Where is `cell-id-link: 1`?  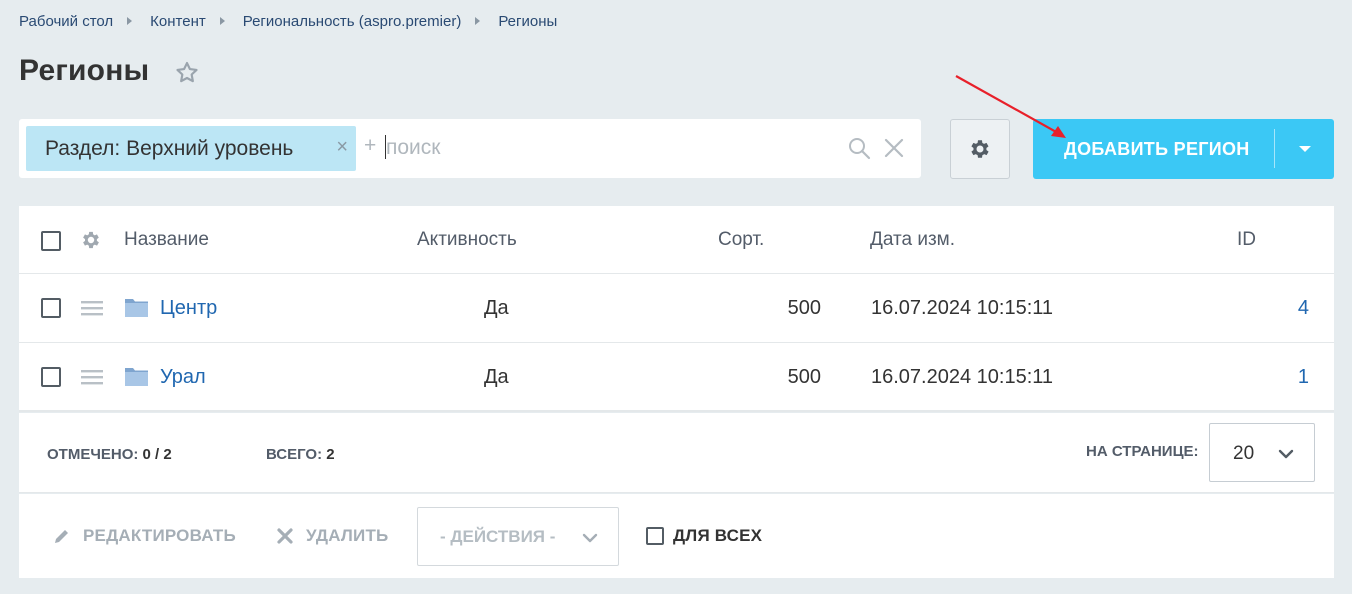
cell-id-link: 1 is located at coordinates (1303, 377).